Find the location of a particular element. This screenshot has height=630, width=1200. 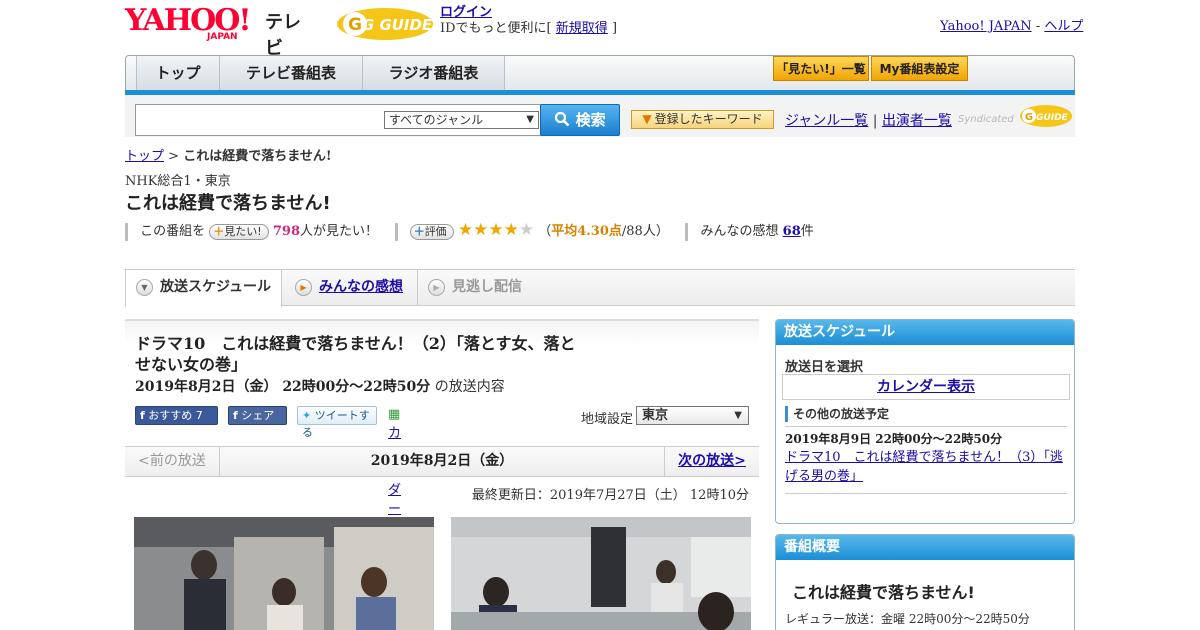

signup-link: 新規取得 is located at coordinates (582, 28).